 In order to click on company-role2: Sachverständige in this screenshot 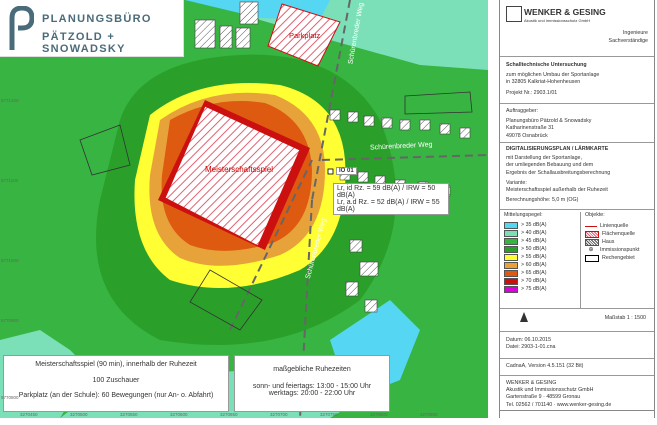, I will do `click(628, 41)`.